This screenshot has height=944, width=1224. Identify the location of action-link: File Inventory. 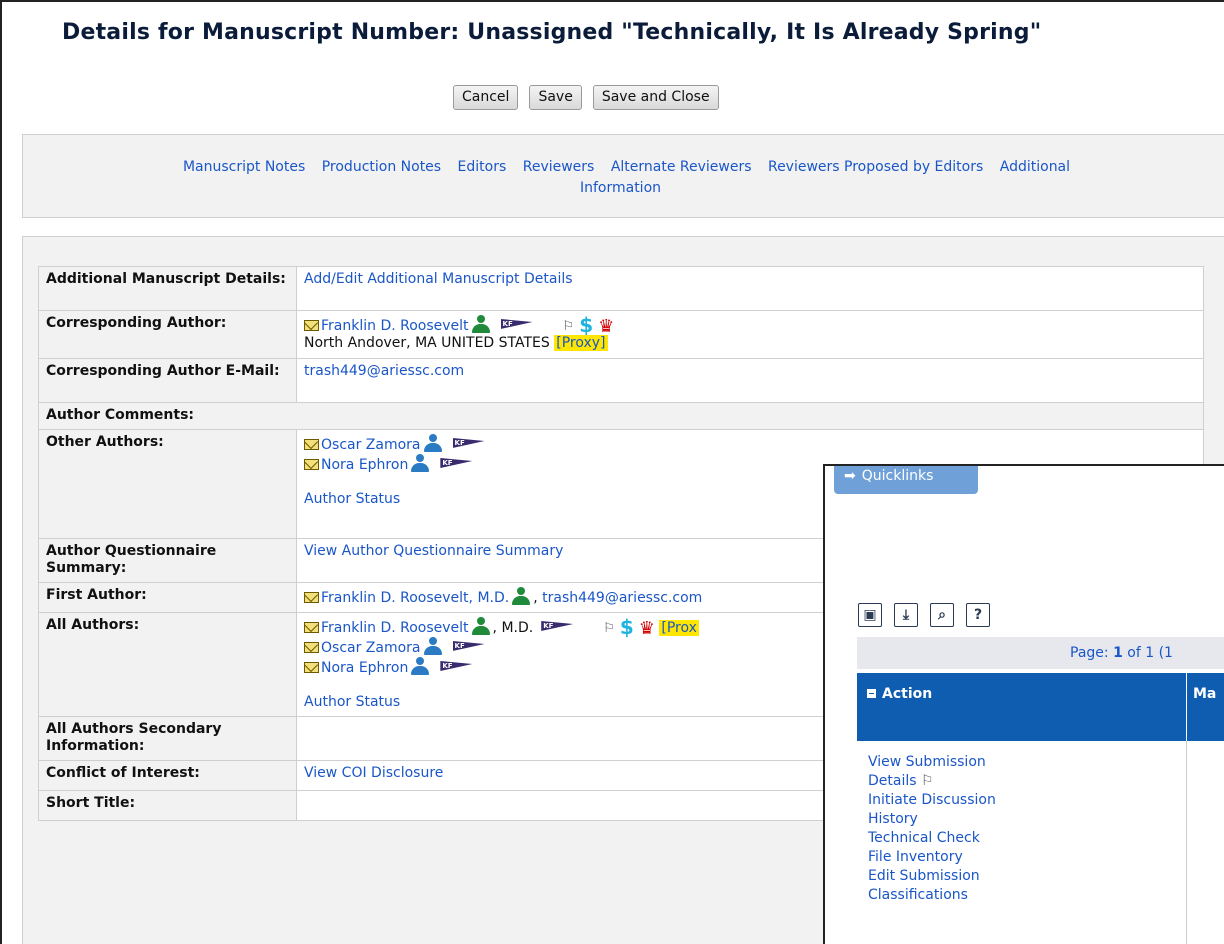
(915, 857).